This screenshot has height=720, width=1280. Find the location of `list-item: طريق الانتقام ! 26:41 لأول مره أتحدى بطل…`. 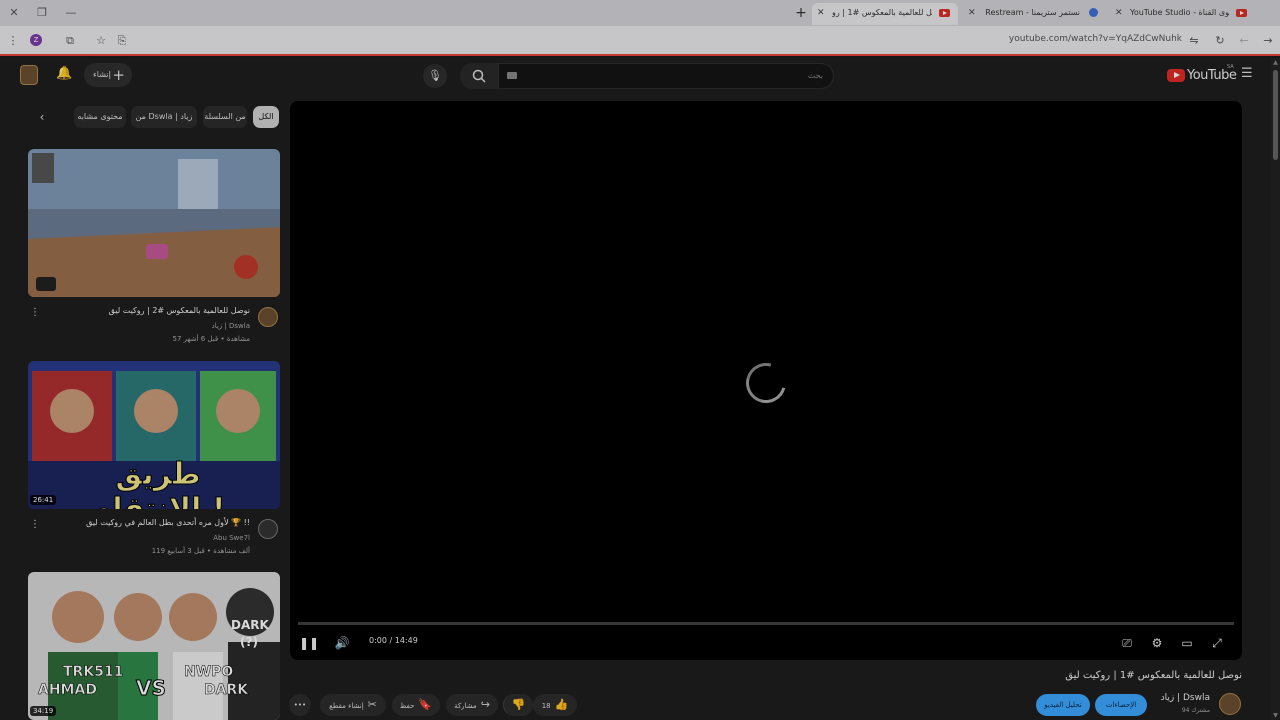

list-item: طريق الانتقام ! 26:41 لأول مره أتحدى بطل… is located at coordinates (154, 461).